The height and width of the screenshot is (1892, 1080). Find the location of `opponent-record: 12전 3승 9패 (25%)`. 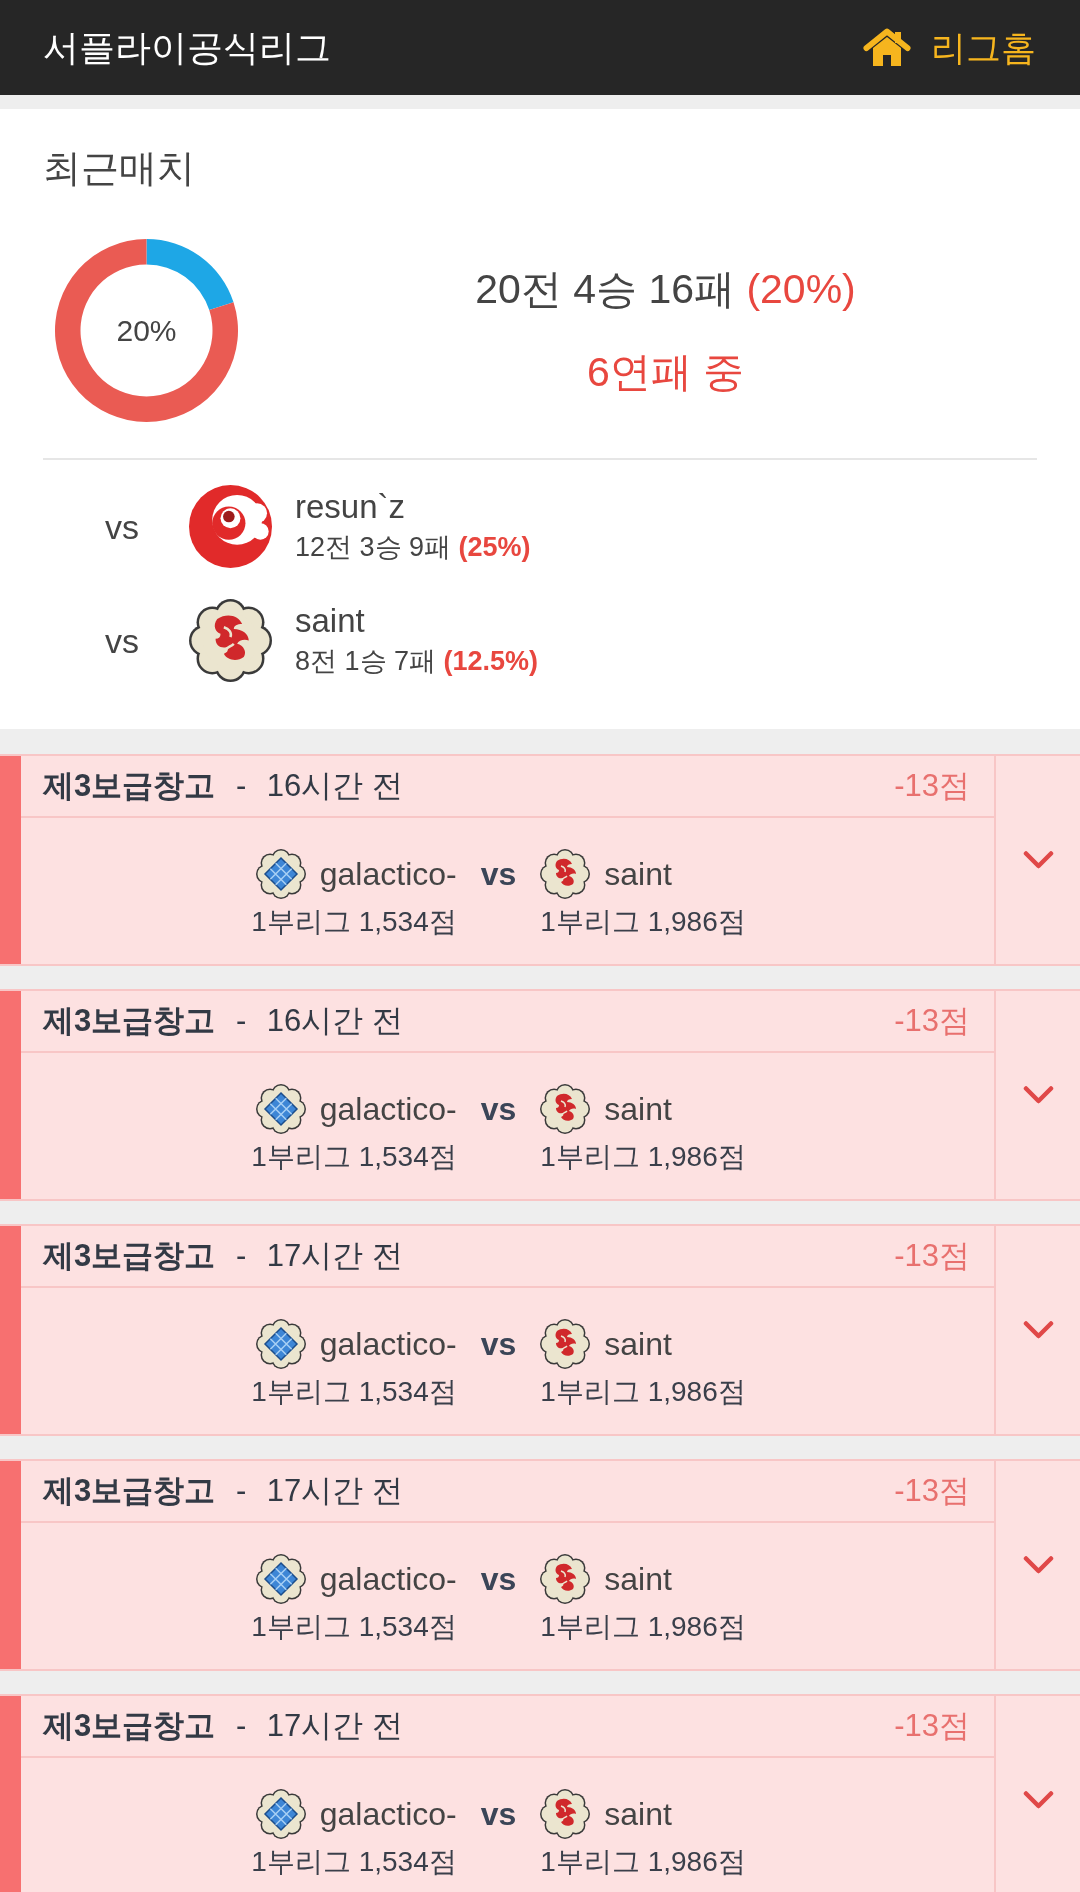

opponent-record: 12전 3승 9패 (25%) is located at coordinates (413, 547).